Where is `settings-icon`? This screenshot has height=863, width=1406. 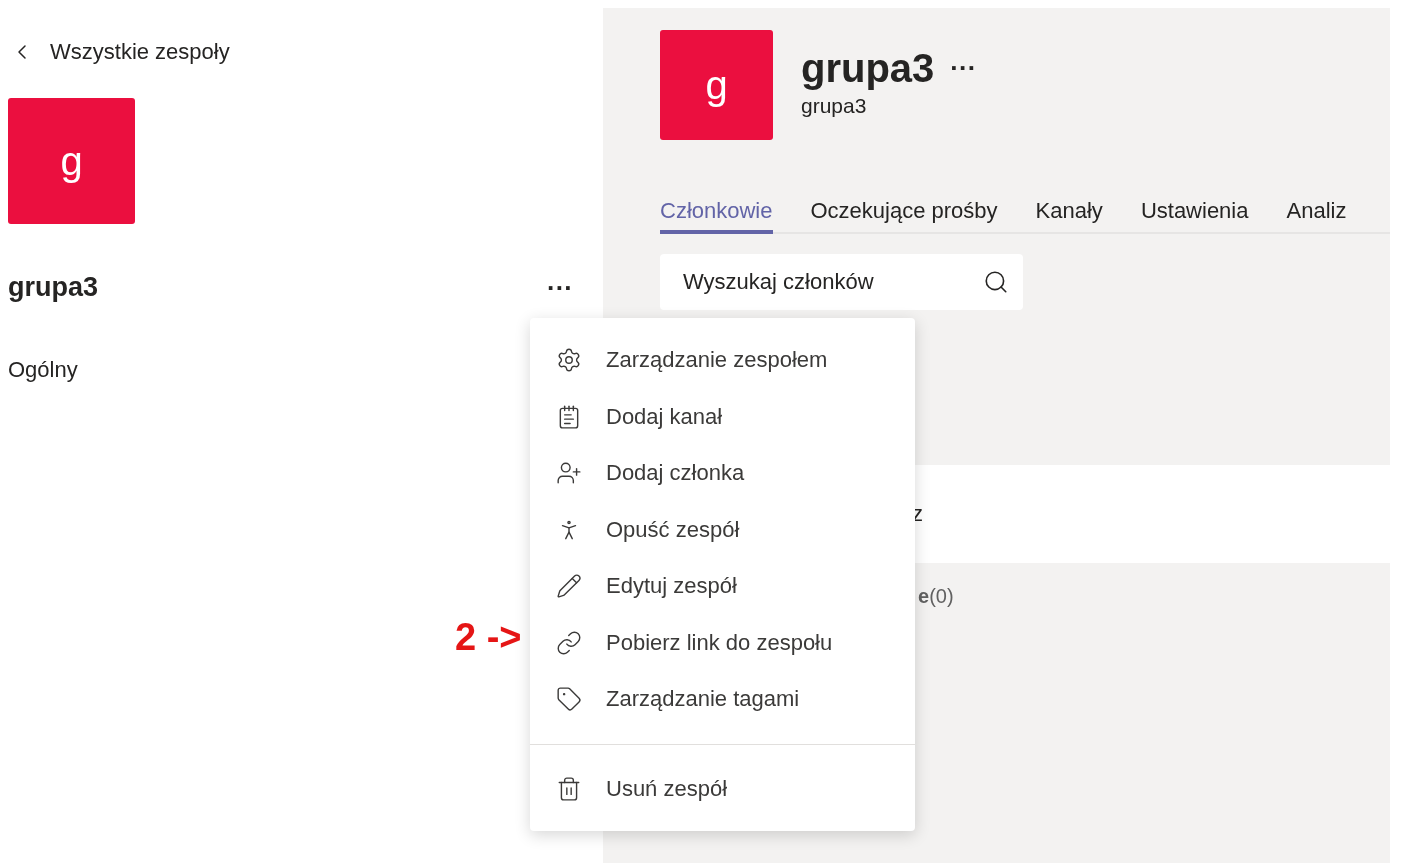
settings-icon is located at coordinates (569, 360).